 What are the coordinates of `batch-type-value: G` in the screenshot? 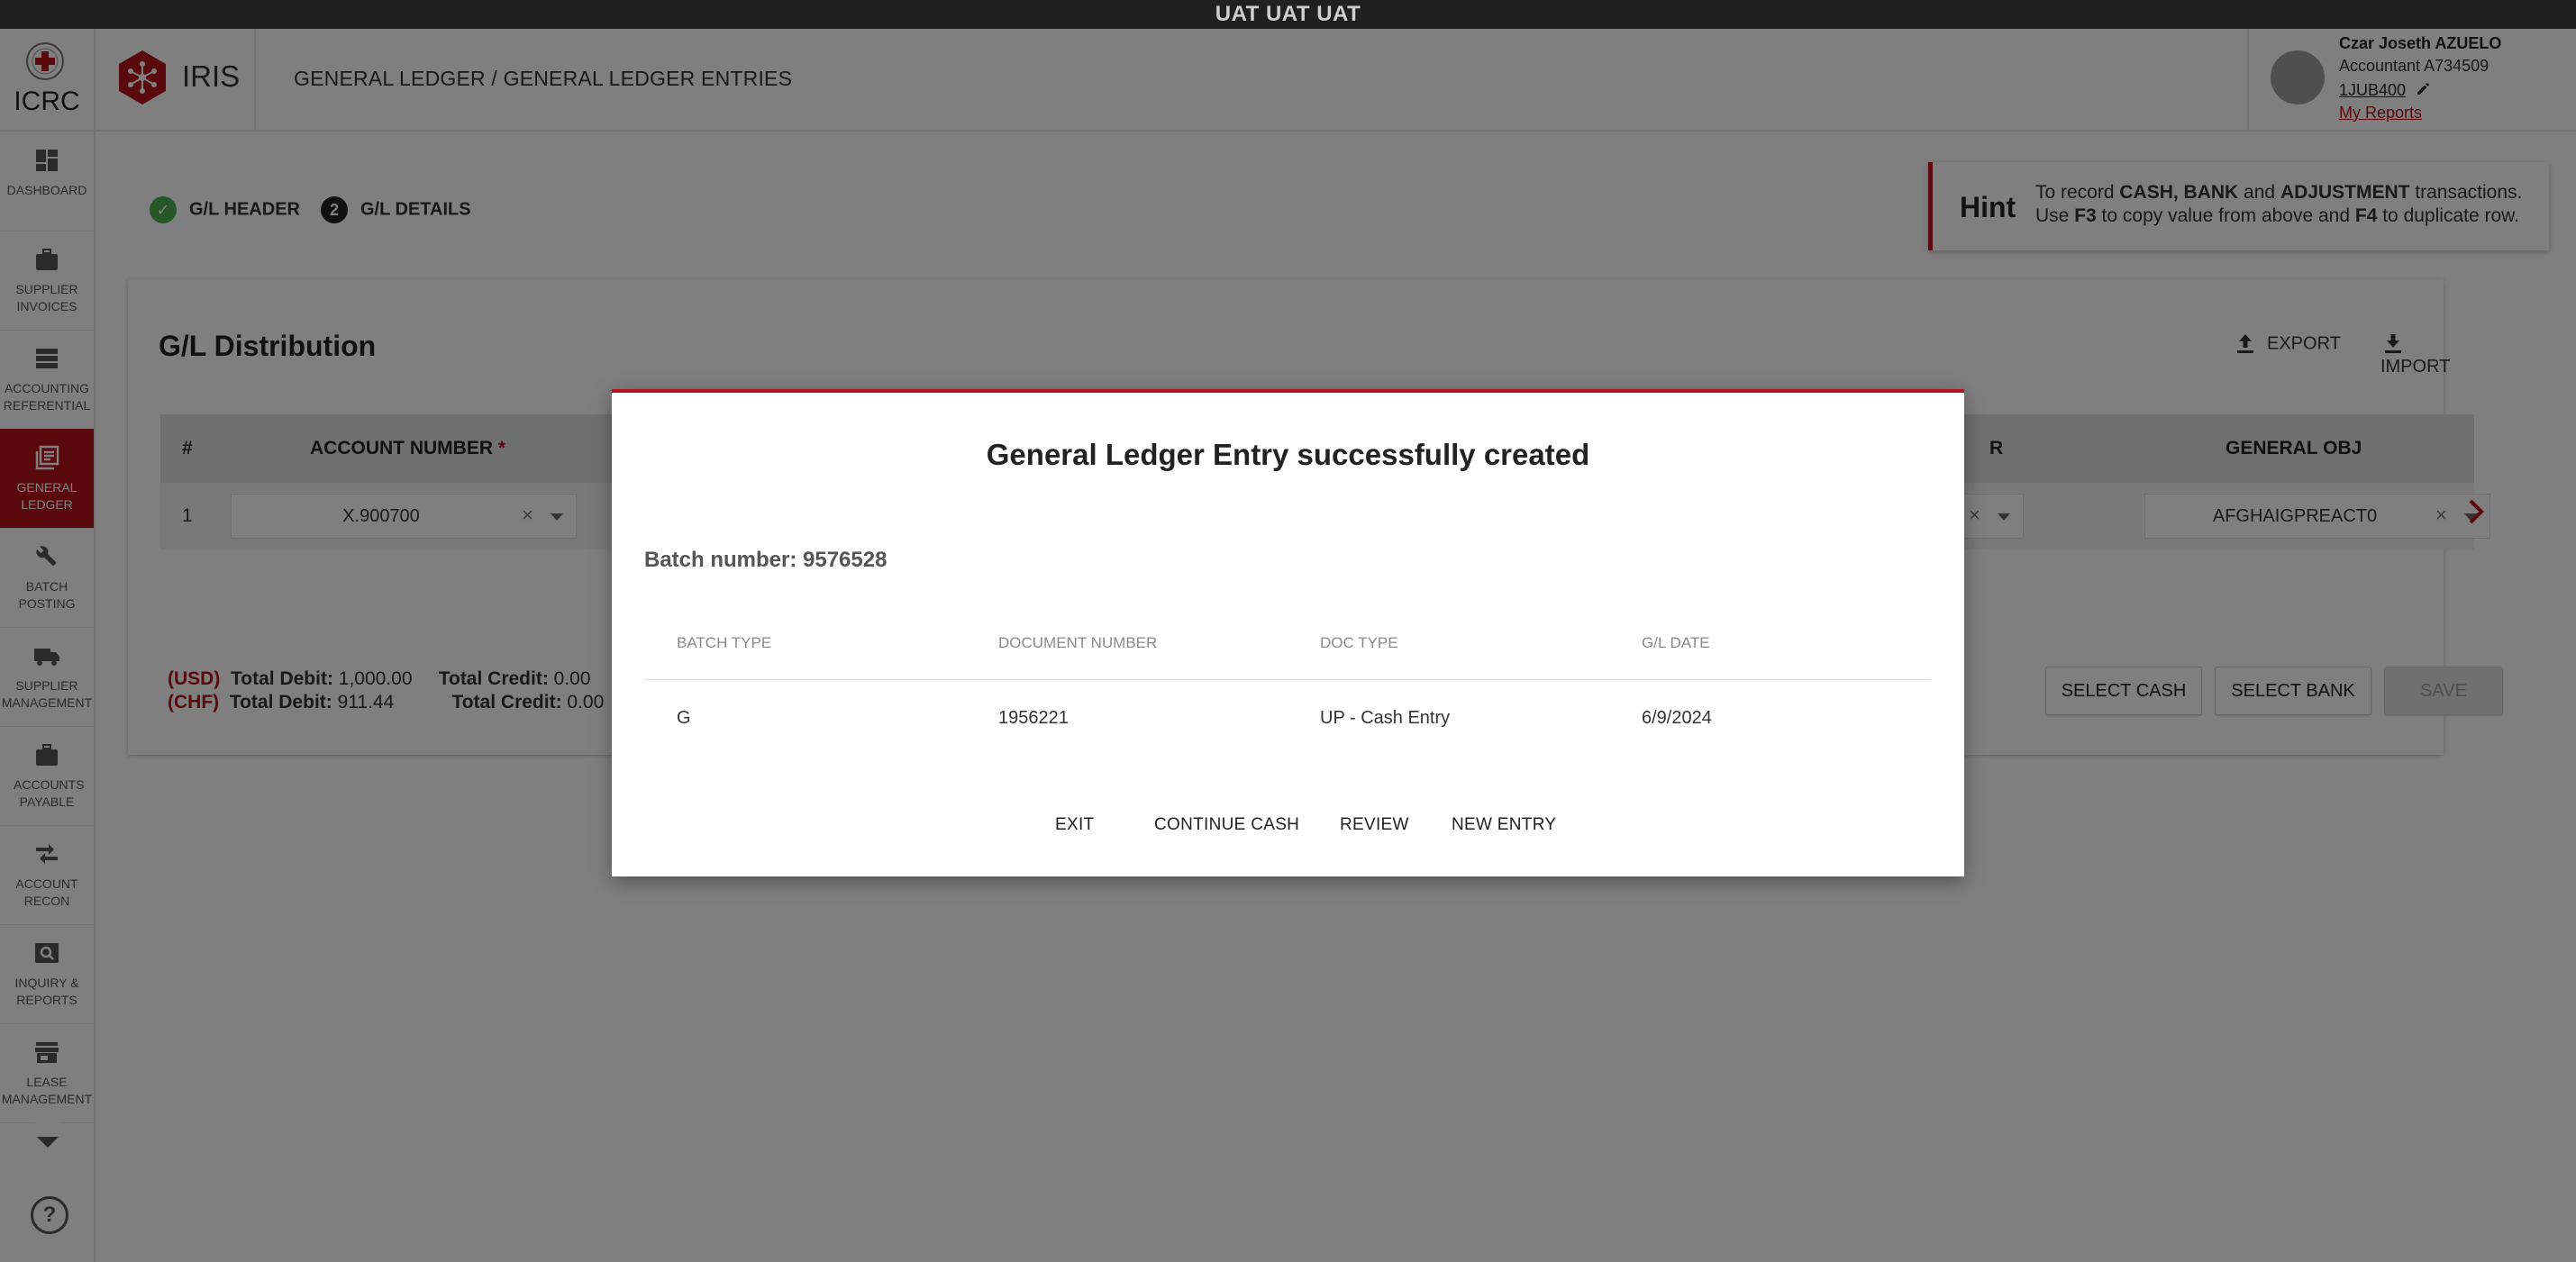 It's located at (684, 718).